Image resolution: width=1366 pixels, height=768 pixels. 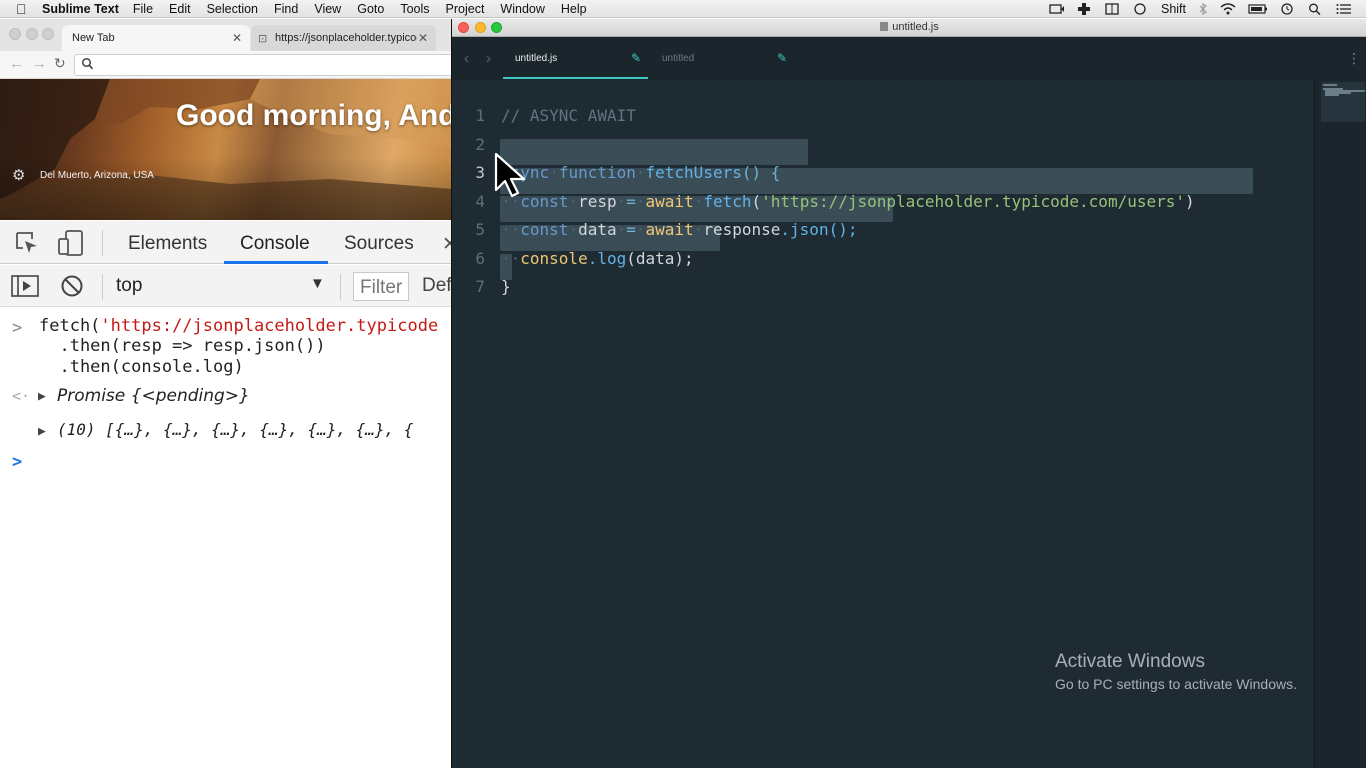 What do you see at coordinates (1288, 9) in the screenshot?
I see `clock-icon` at bounding box center [1288, 9].